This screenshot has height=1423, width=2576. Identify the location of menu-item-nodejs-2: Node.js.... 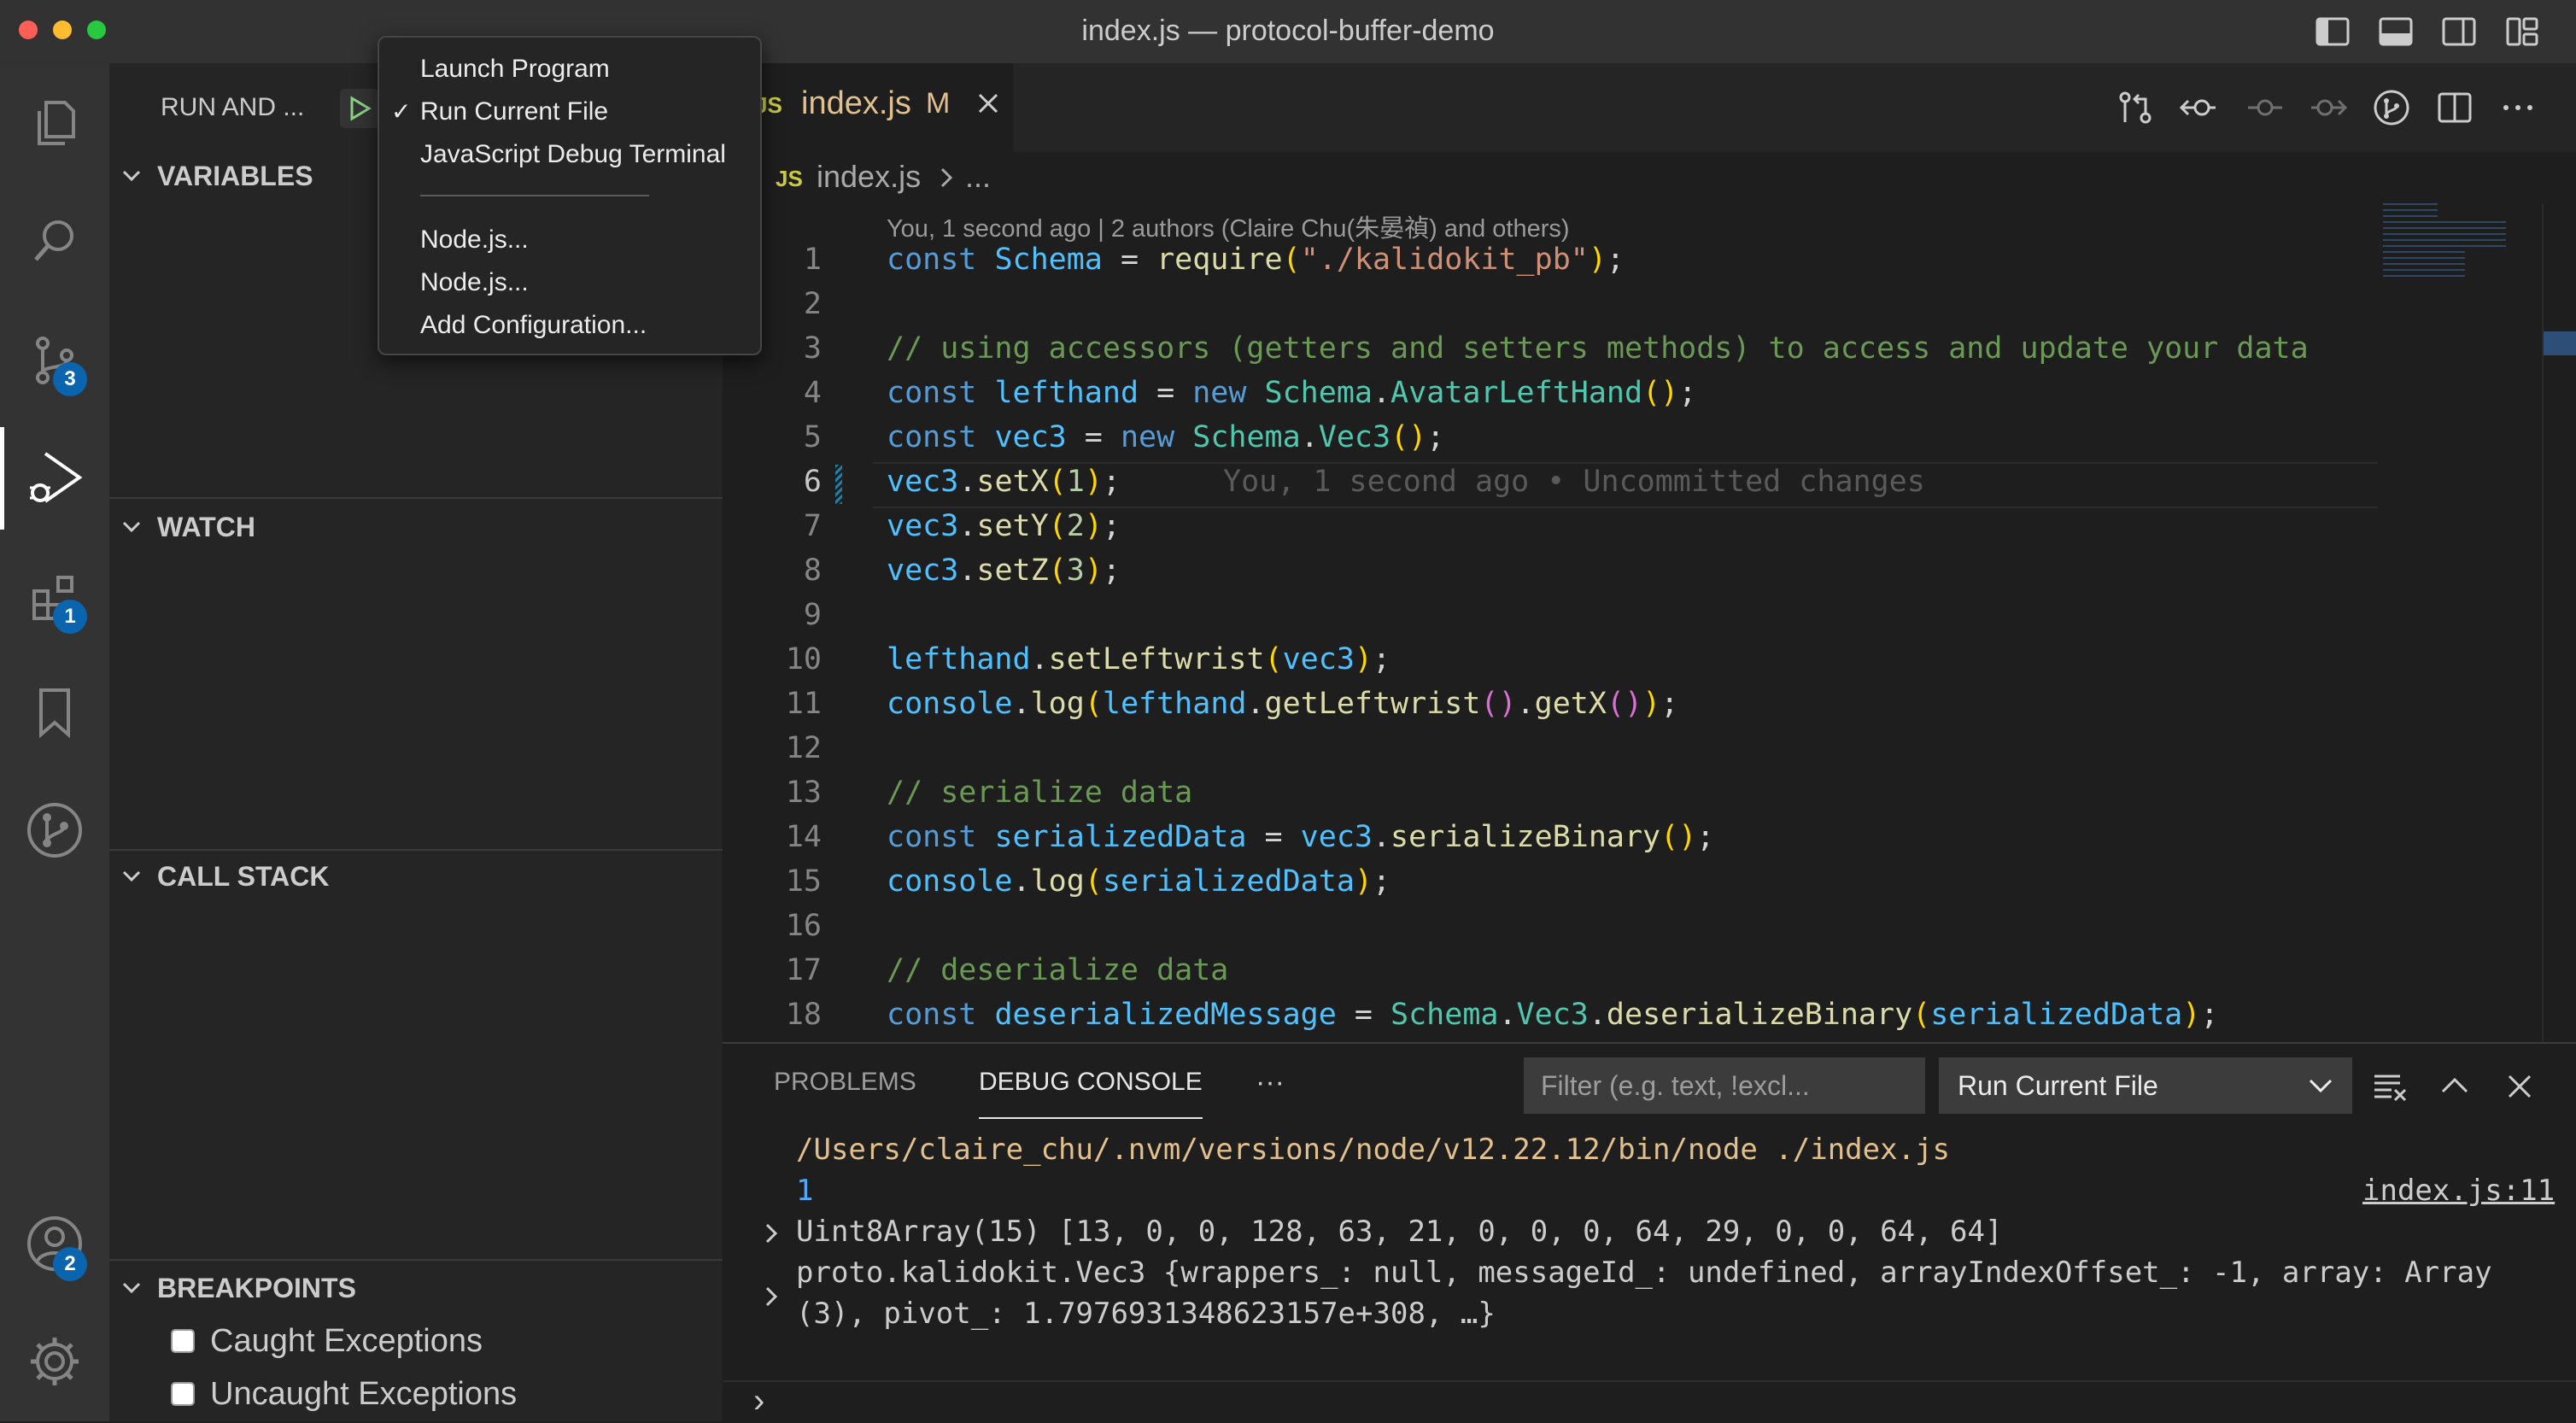
(474, 282).